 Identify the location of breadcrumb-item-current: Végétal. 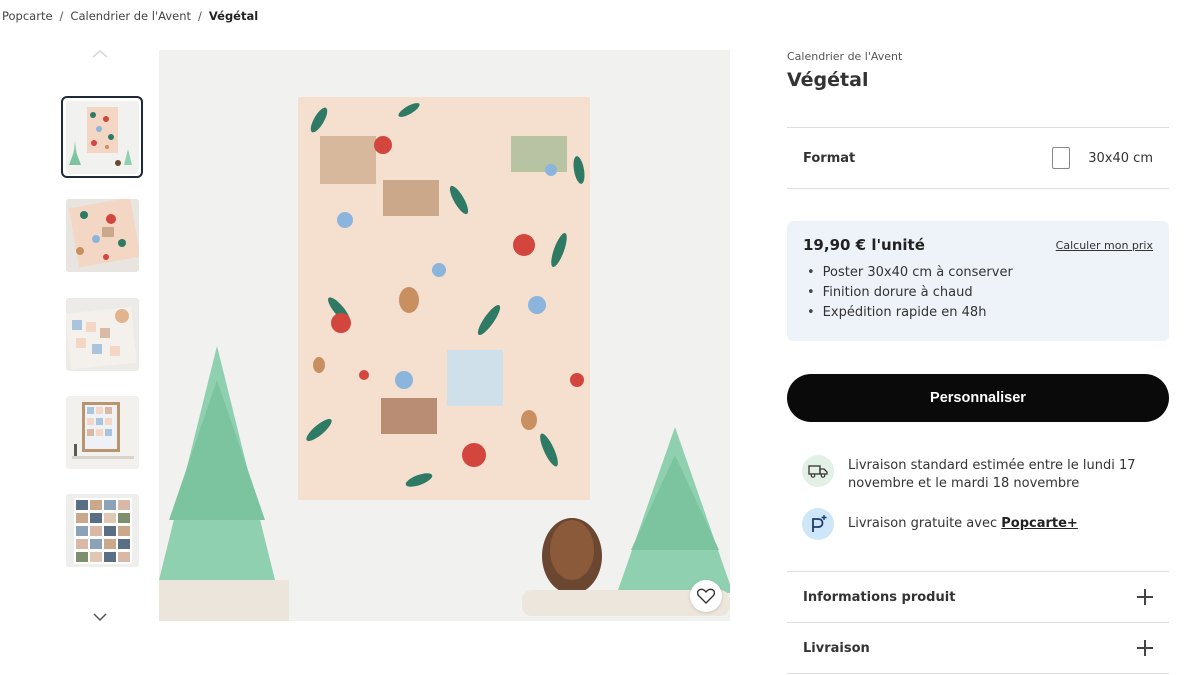
(233, 16).